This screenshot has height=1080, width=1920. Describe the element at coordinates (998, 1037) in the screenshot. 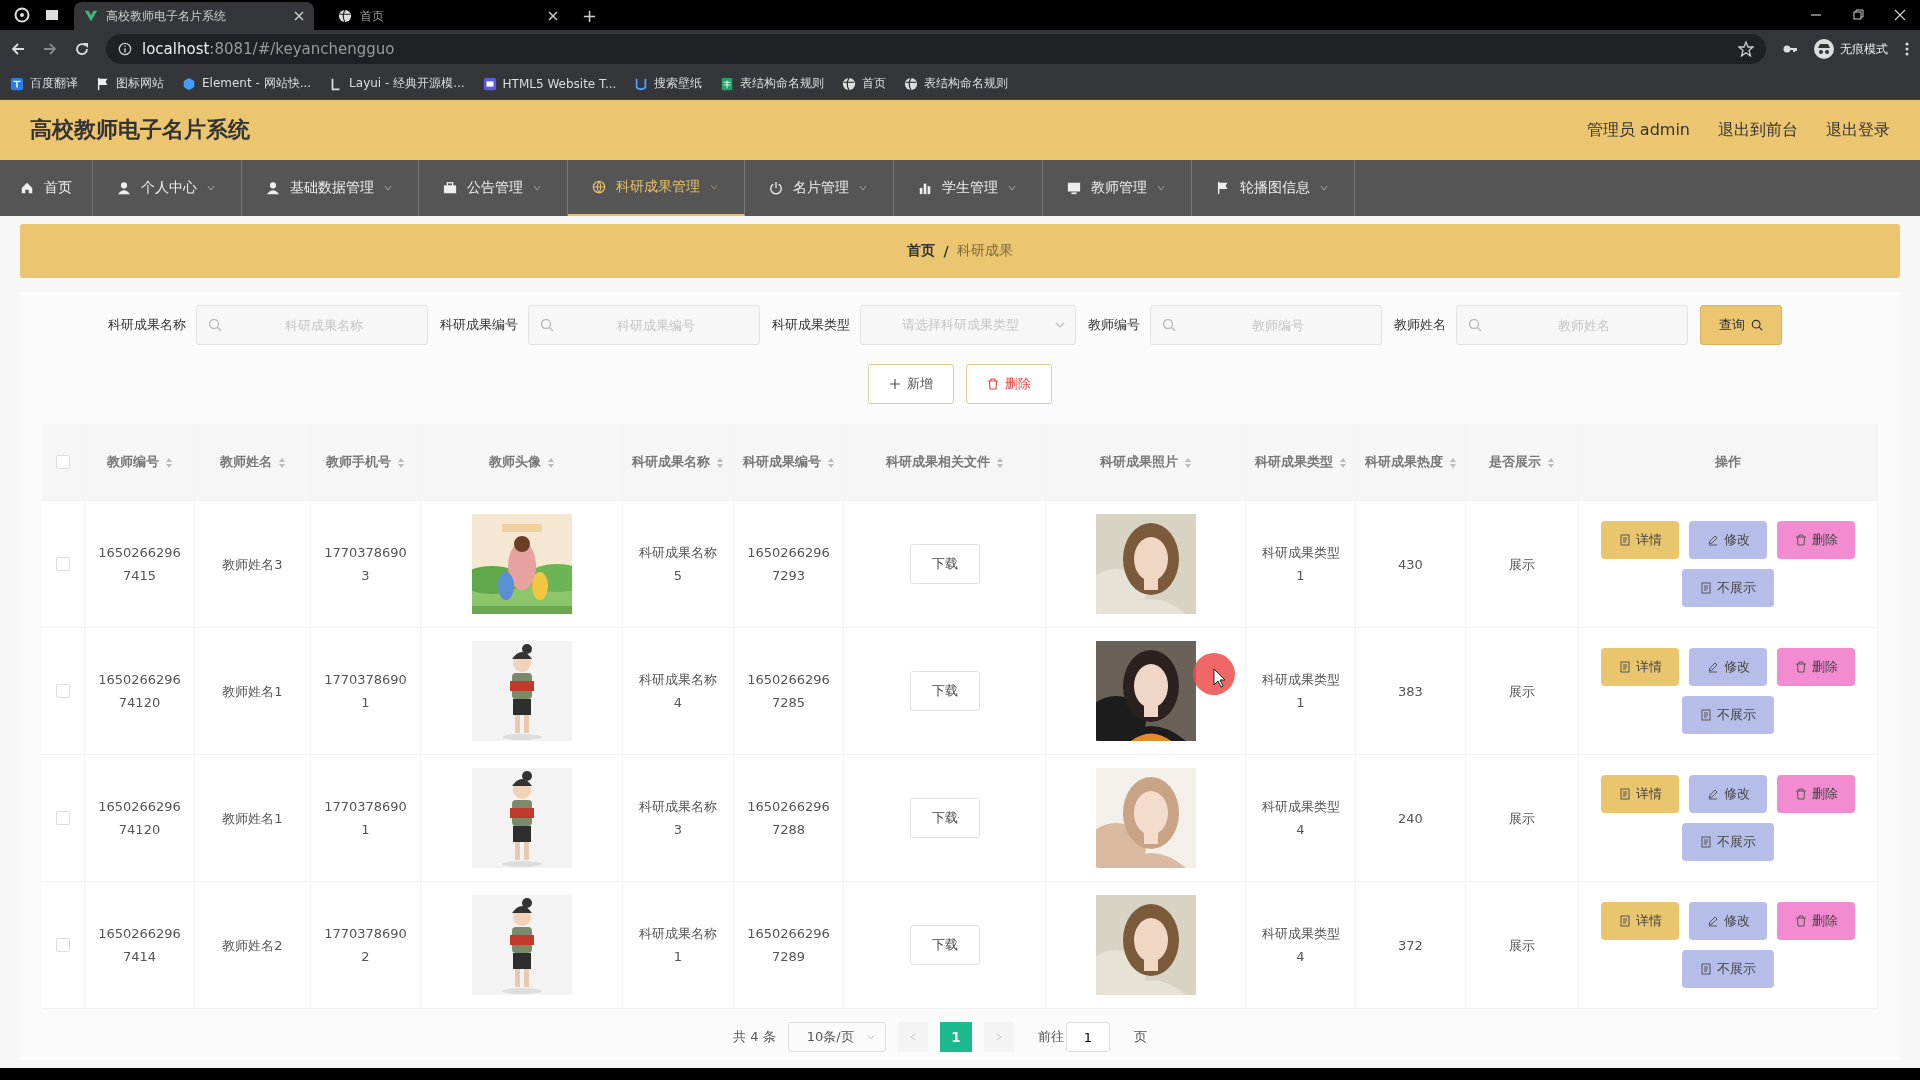

I see `next-page-button` at that location.